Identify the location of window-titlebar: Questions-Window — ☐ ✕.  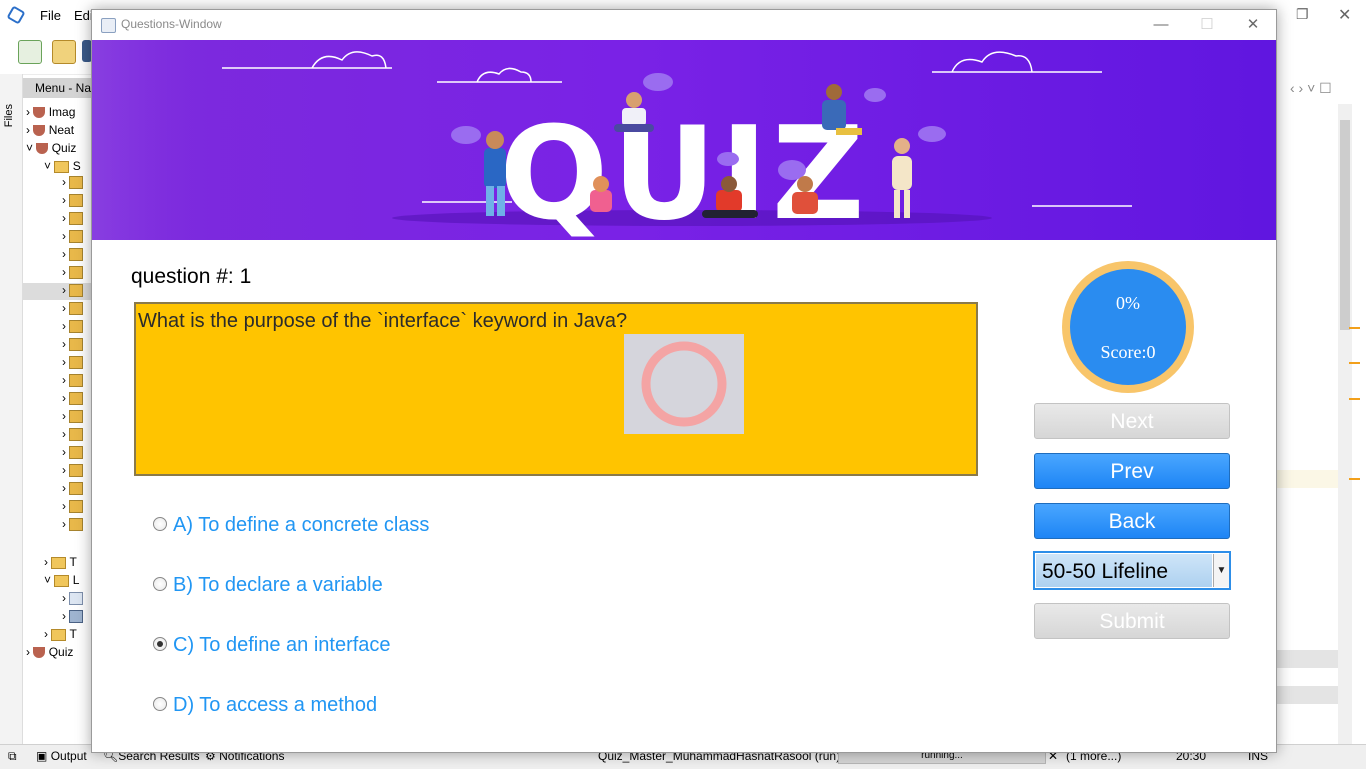
(684, 25).